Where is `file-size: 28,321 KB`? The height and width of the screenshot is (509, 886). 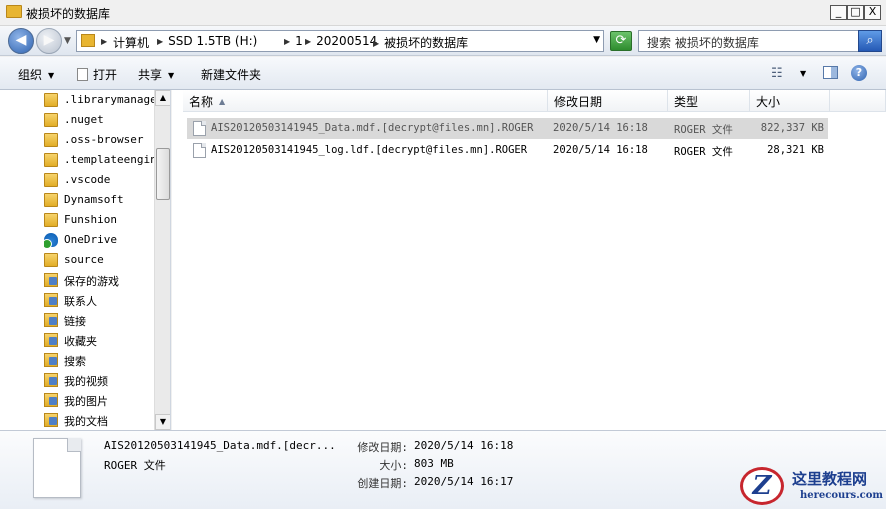
file-size: 28,321 KB is located at coordinates (795, 150).